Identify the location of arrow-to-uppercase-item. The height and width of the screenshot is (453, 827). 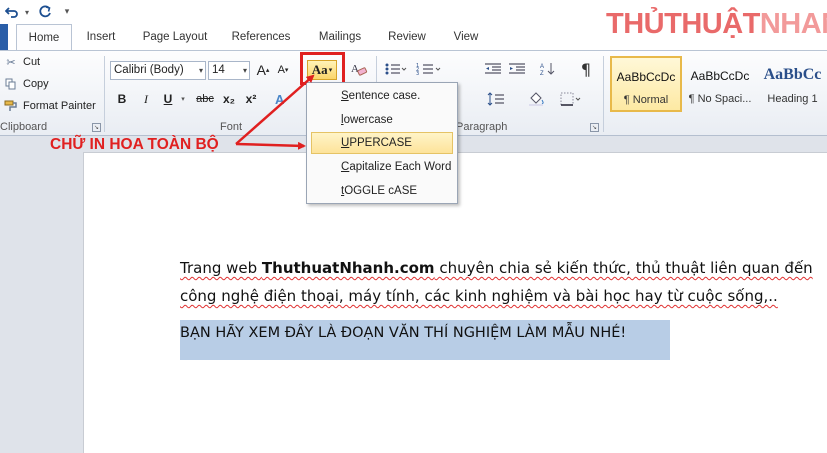
(270, 145).